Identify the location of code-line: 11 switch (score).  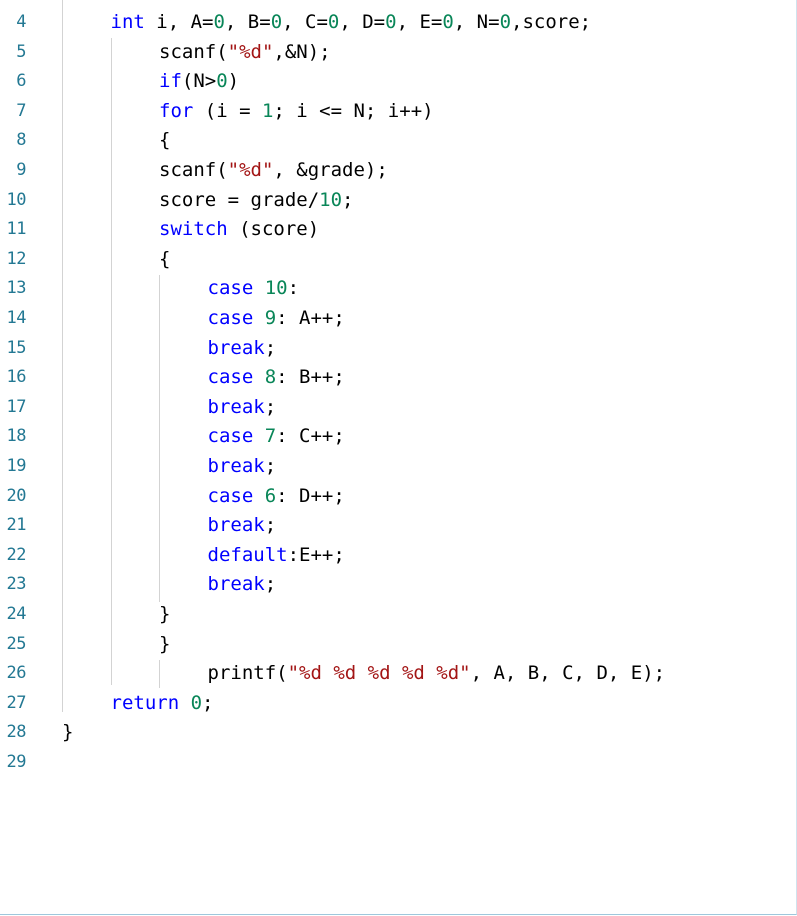
(398, 230).